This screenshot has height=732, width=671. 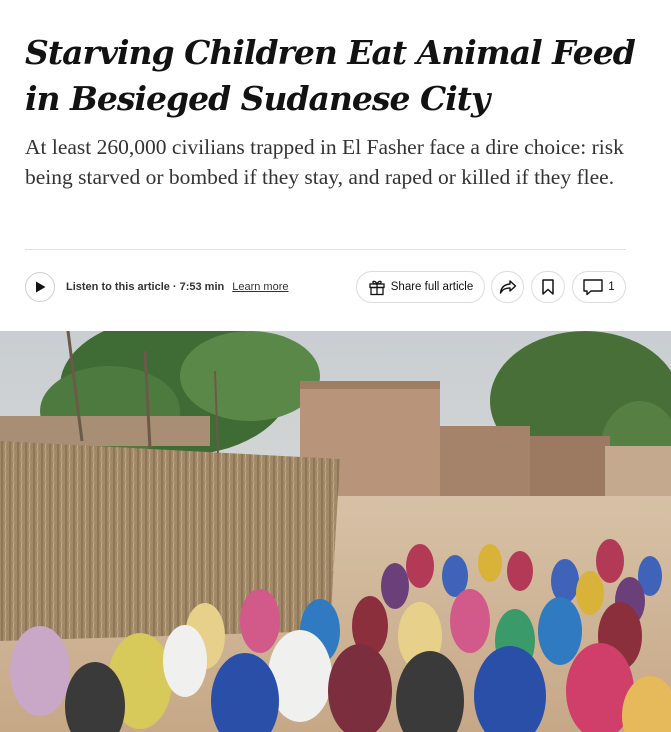 I want to click on share-full-article-button: Share full article, so click(x=420, y=287).